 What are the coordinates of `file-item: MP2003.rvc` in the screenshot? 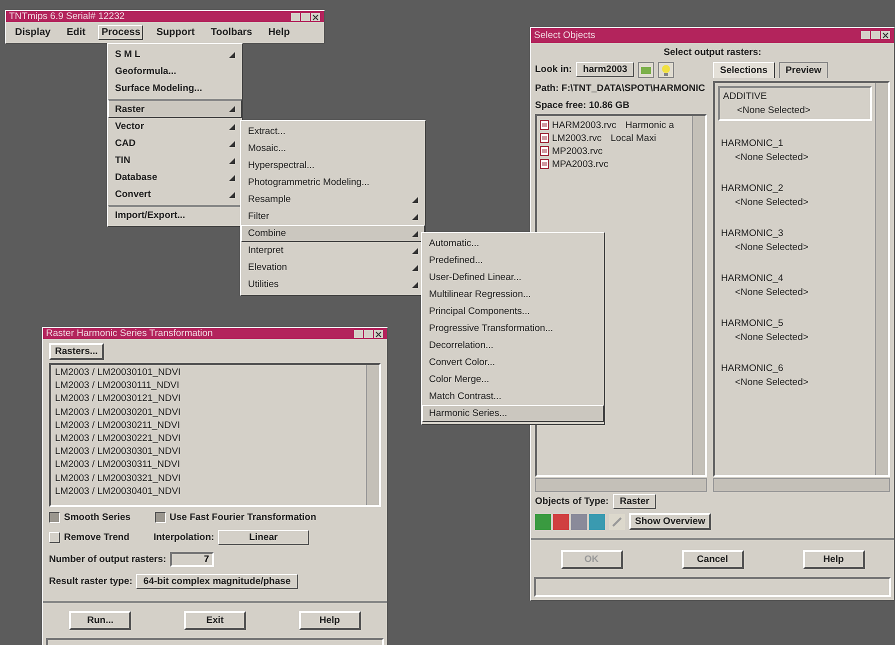 It's located at (614, 151).